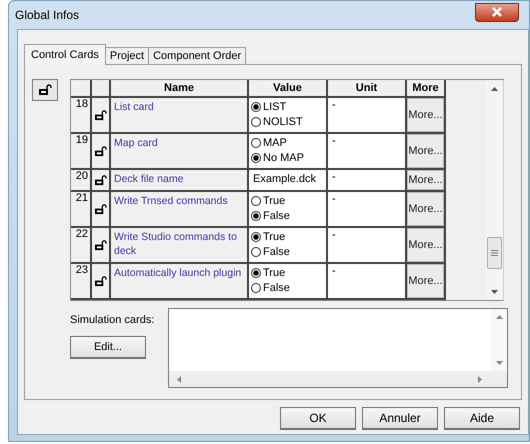 This screenshot has height=444, width=530. Describe the element at coordinates (127, 55) in the screenshot. I see `tab: Project` at that location.